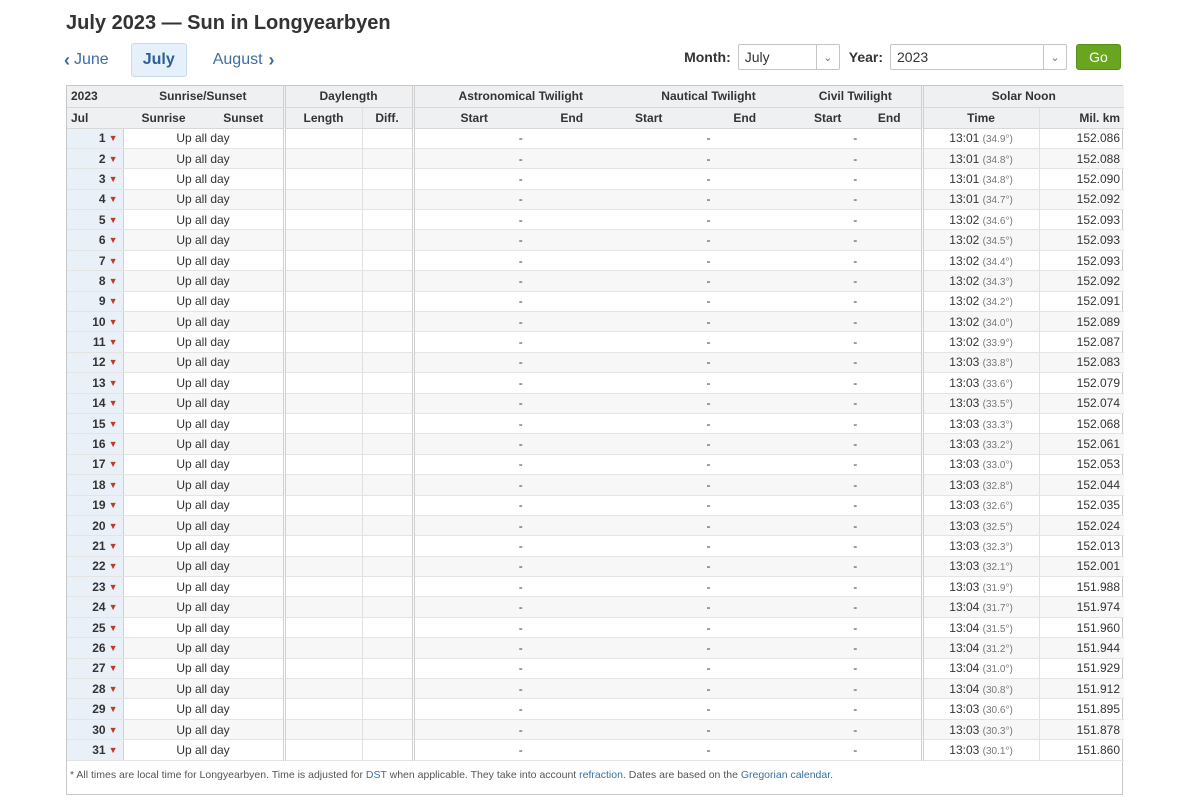 This screenshot has height=800, width=1200. I want to click on day-cell: 29 ▼, so click(95, 709).